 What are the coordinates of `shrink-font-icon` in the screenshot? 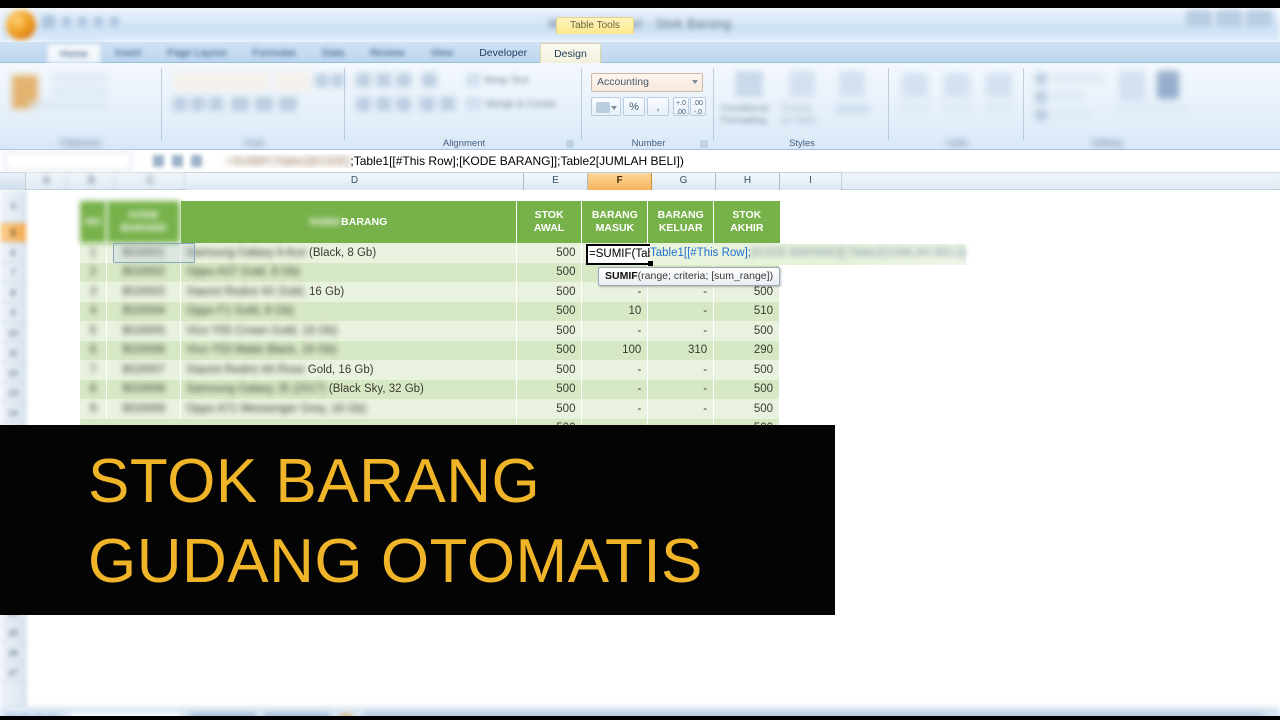 It's located at (337, 80).